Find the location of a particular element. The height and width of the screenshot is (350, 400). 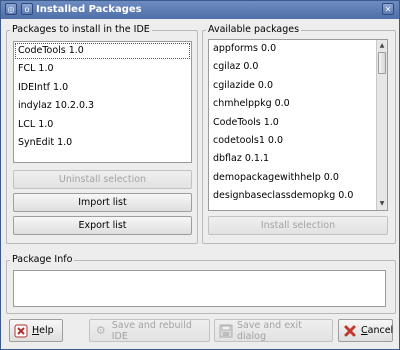

list-item: indylaz 10.2.0.3 is located at coordinates (102, 106).